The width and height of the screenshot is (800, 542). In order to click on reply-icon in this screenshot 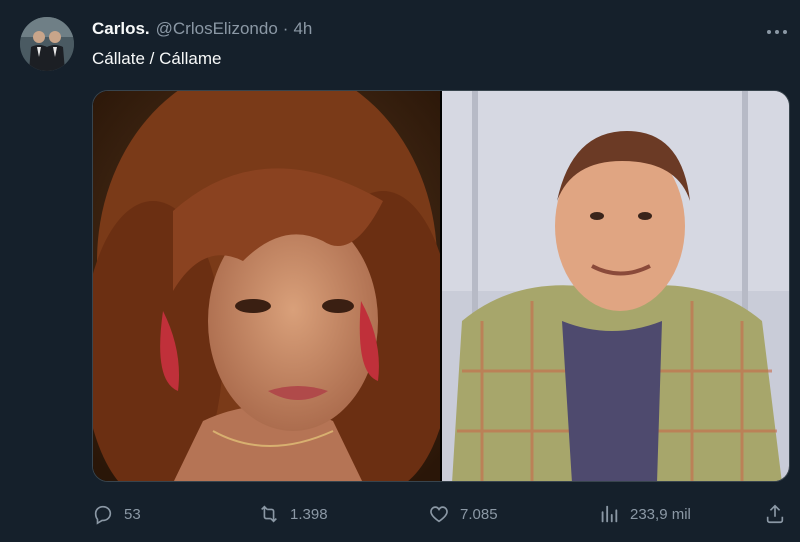, I will do `click(103, 515)`.